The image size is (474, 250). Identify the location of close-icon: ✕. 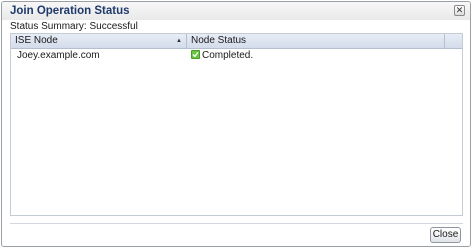
(459, 10).